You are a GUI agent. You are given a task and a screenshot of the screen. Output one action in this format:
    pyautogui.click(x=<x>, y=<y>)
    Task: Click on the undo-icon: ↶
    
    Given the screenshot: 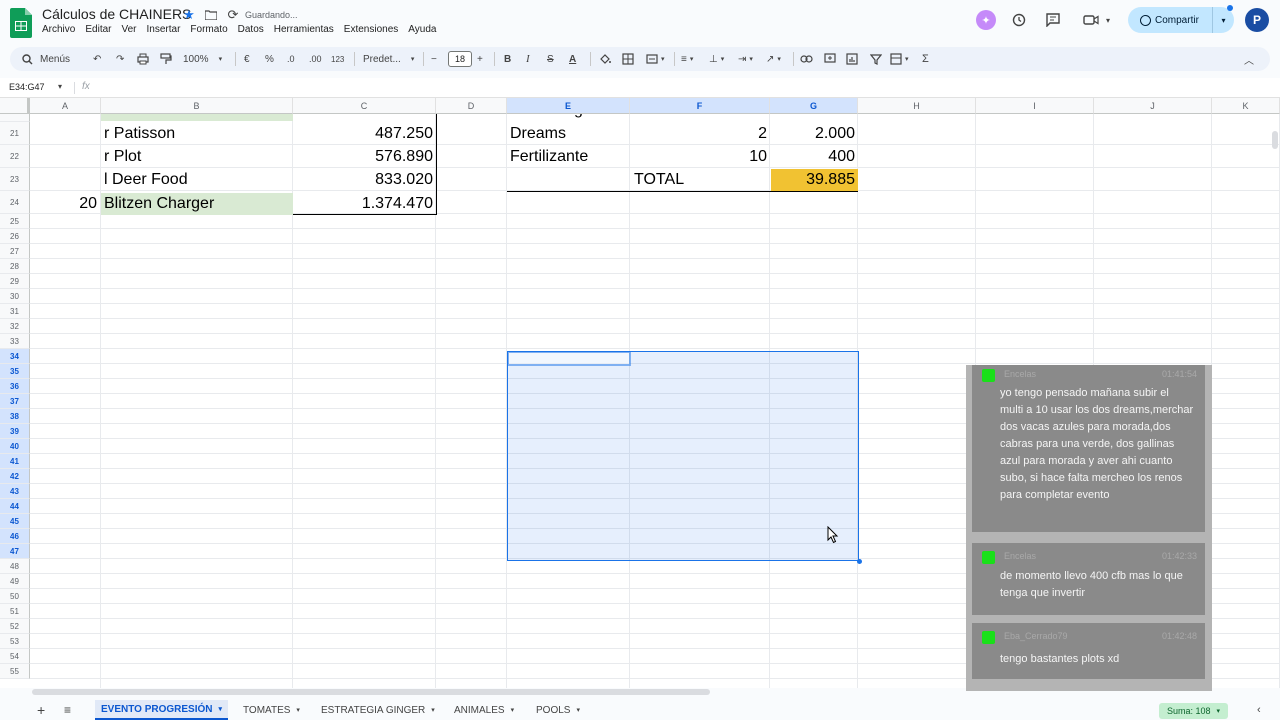 What is the action you would take?
    pyautogui.click(x=97, y=59)
    